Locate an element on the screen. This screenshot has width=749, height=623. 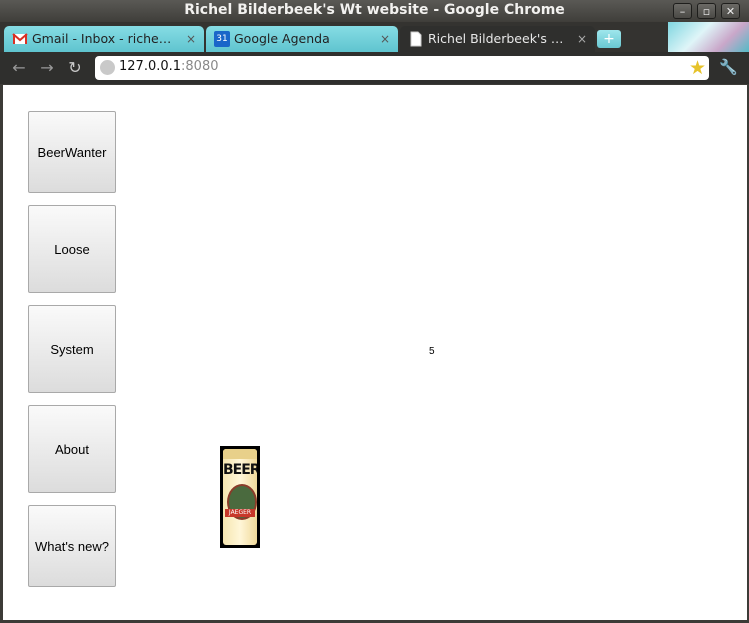
tab-richel-wt: Richel Bilderbeek's Wt ... × is located at coordinates (497, 39).